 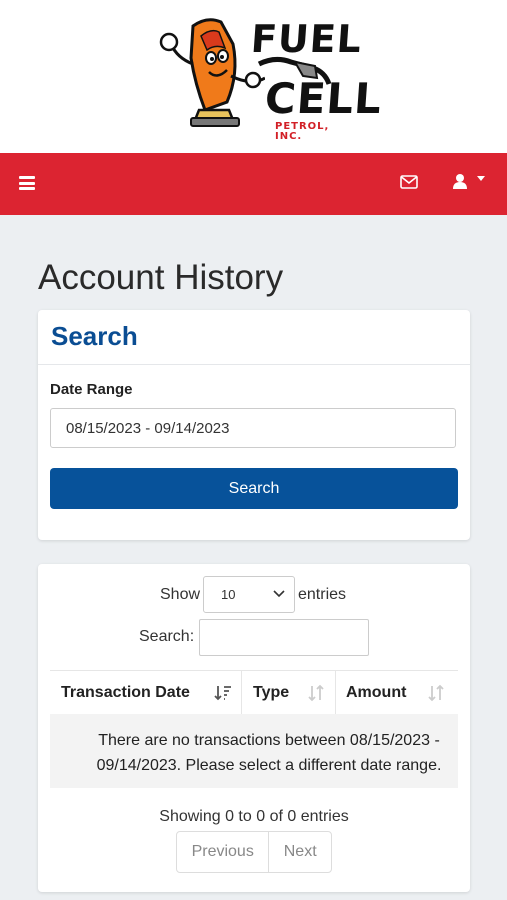 I want to click on hamburger-icon, so click(x=27, y=183).